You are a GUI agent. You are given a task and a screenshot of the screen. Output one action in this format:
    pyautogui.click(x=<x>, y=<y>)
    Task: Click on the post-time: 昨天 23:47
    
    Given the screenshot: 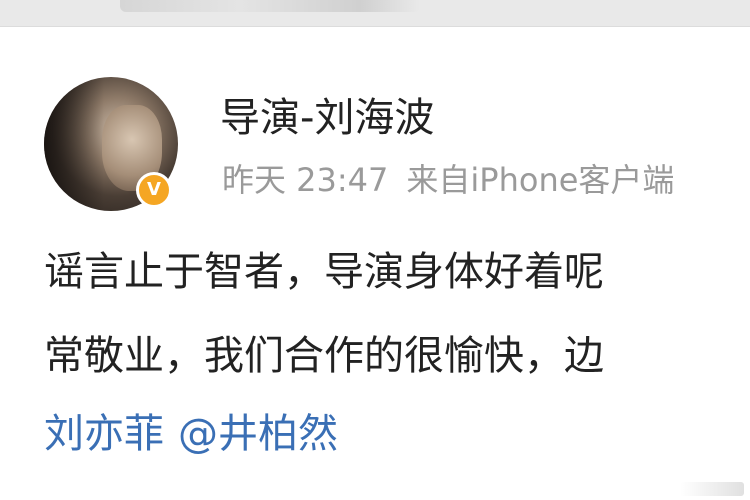 What is the action you would take?
    pyautogui.click(x=305, y=180)
    